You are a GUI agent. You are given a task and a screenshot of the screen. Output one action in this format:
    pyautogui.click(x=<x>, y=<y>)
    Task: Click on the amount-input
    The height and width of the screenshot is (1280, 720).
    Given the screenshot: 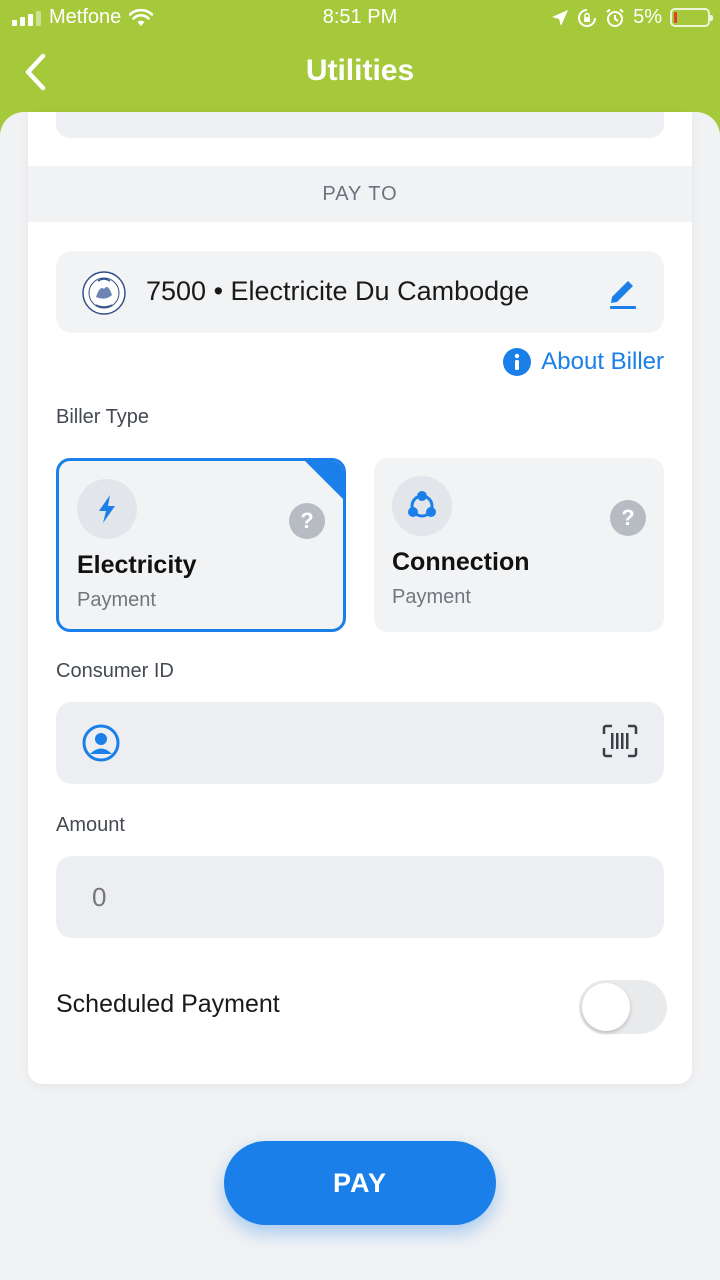 What is the action you would take?
    pyautogui.click(x=342, y=897)
    